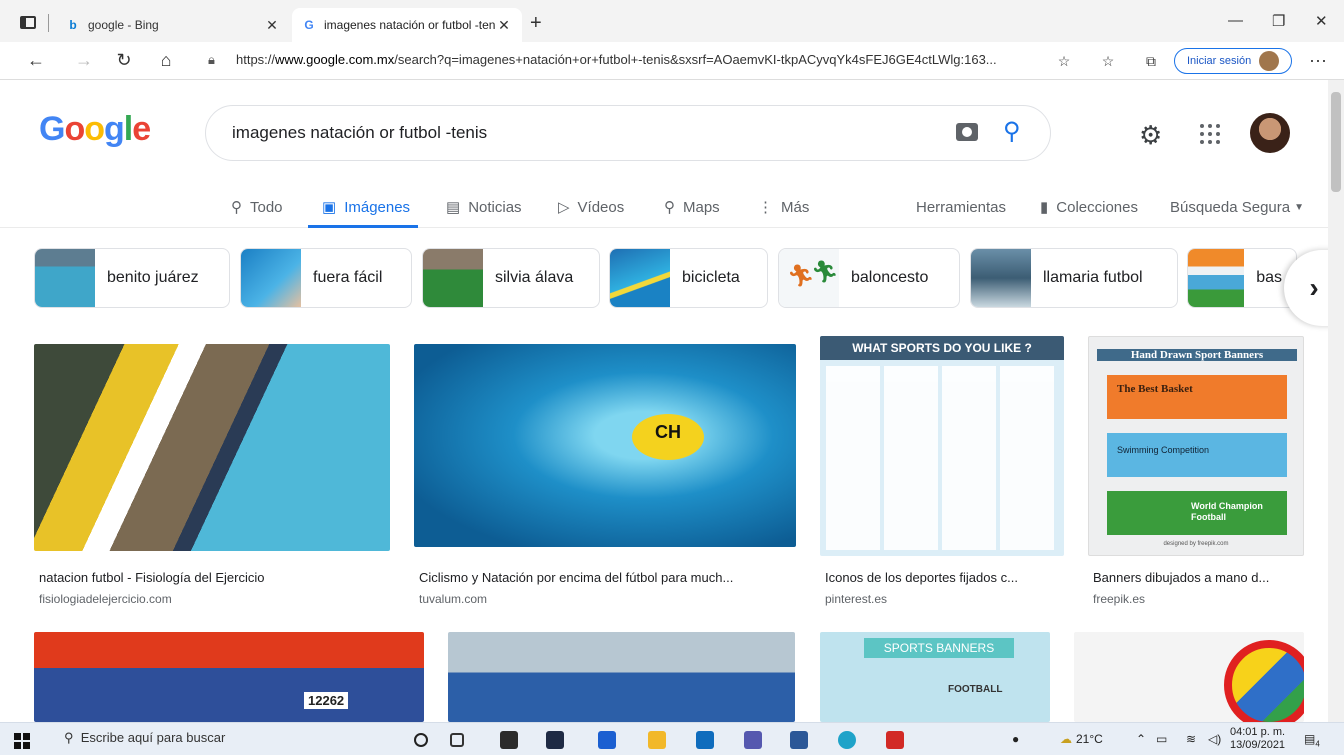 Image resolution: width=1344 pixels, height=755 pixels. I want to click on chip-baloncesto: 🏃︎ 🏃︎ baloncesto, so click(869, 278).